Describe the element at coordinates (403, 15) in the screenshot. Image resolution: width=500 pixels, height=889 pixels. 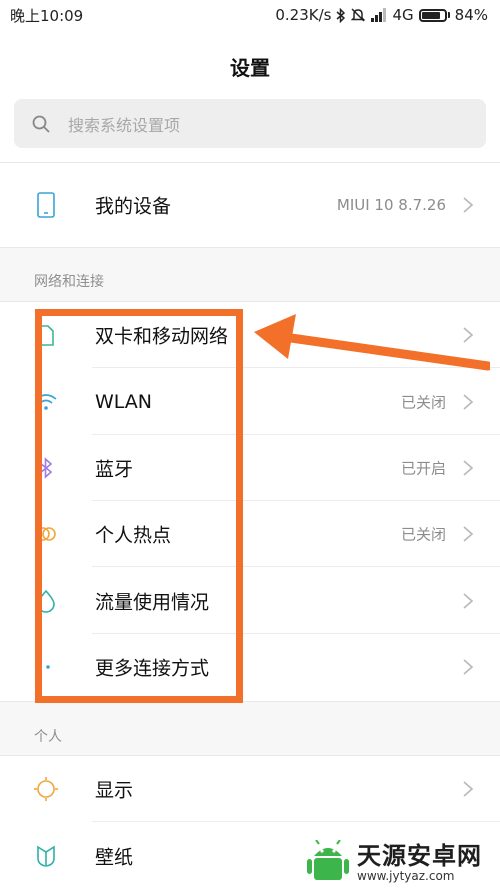
I see `network-type: 4G` at that location.